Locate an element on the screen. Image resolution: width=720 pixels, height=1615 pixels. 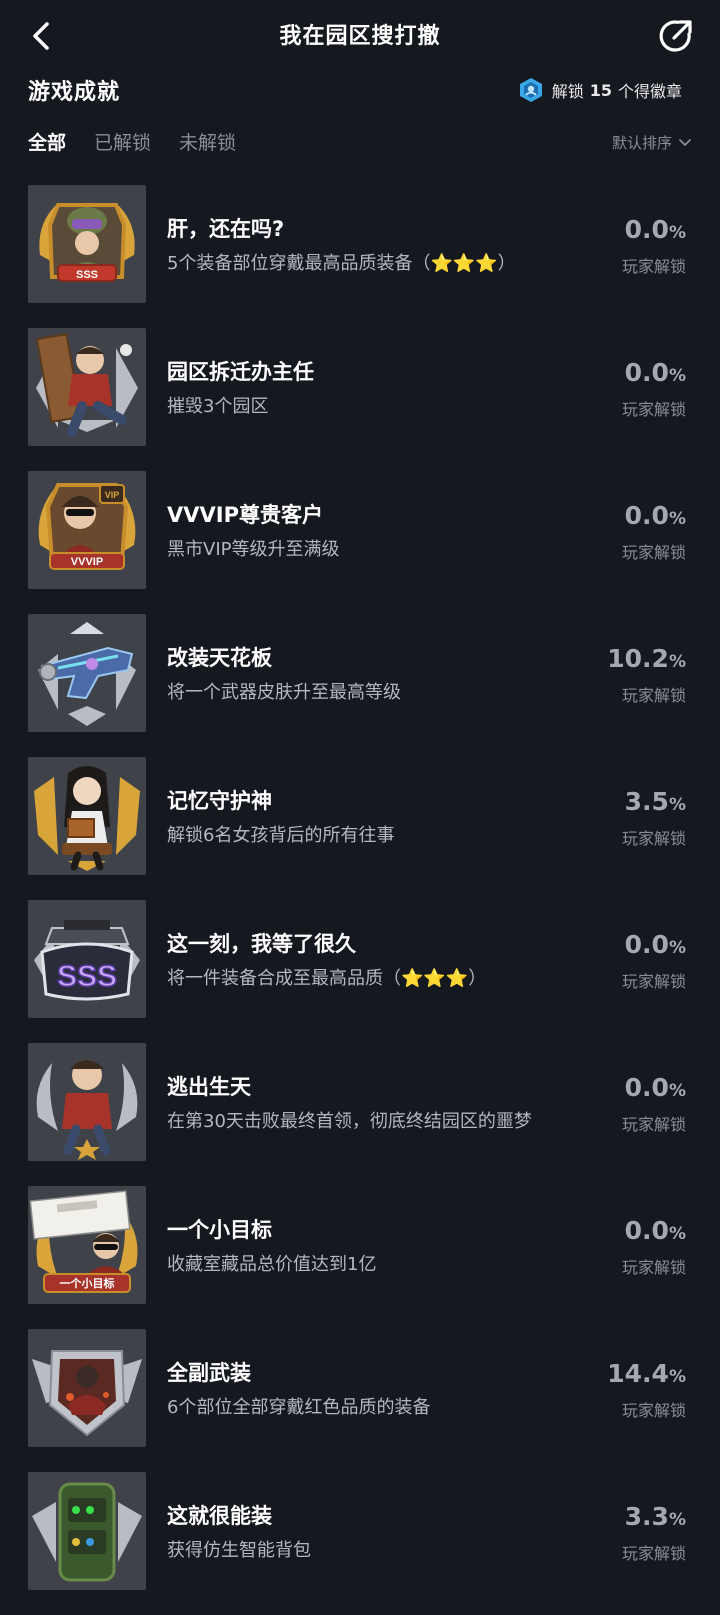
weapon-skin-badge-icon is located at coordinates (87, 674).